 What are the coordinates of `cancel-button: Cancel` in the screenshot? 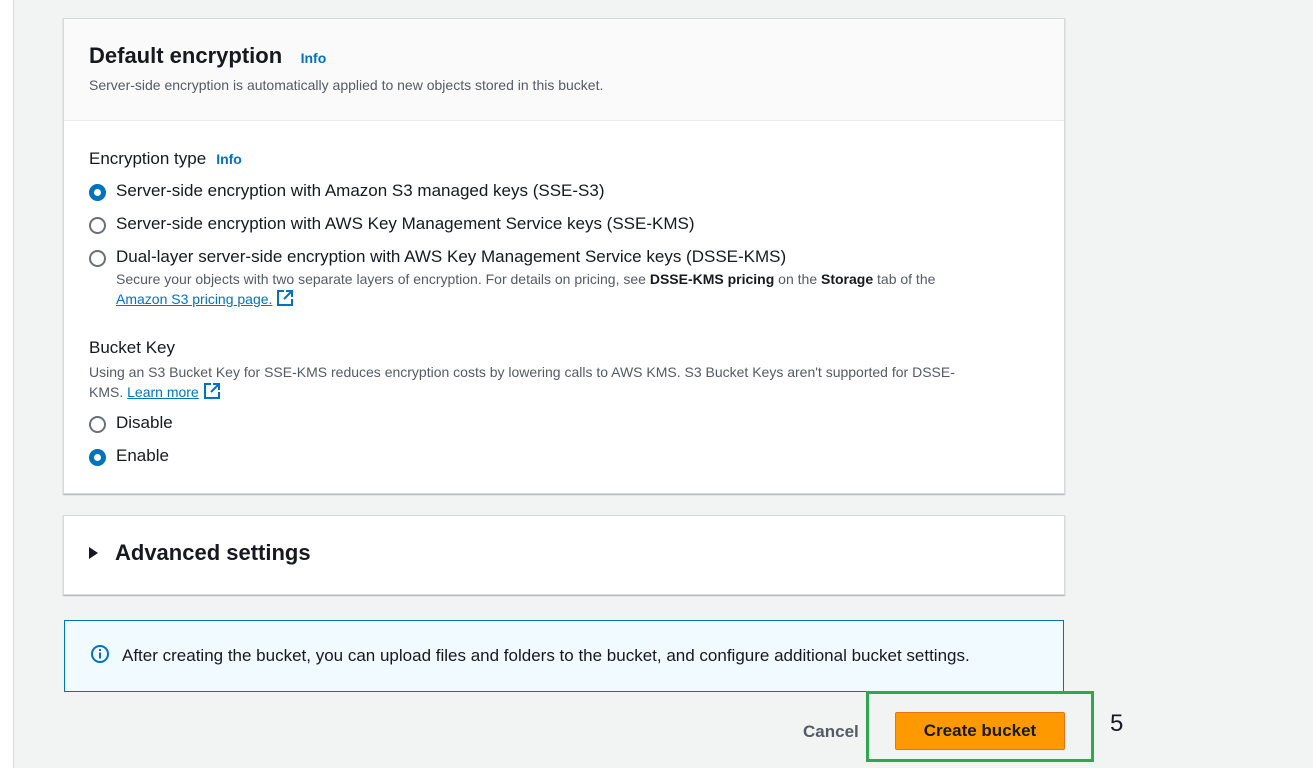 It's located at (831, 732).